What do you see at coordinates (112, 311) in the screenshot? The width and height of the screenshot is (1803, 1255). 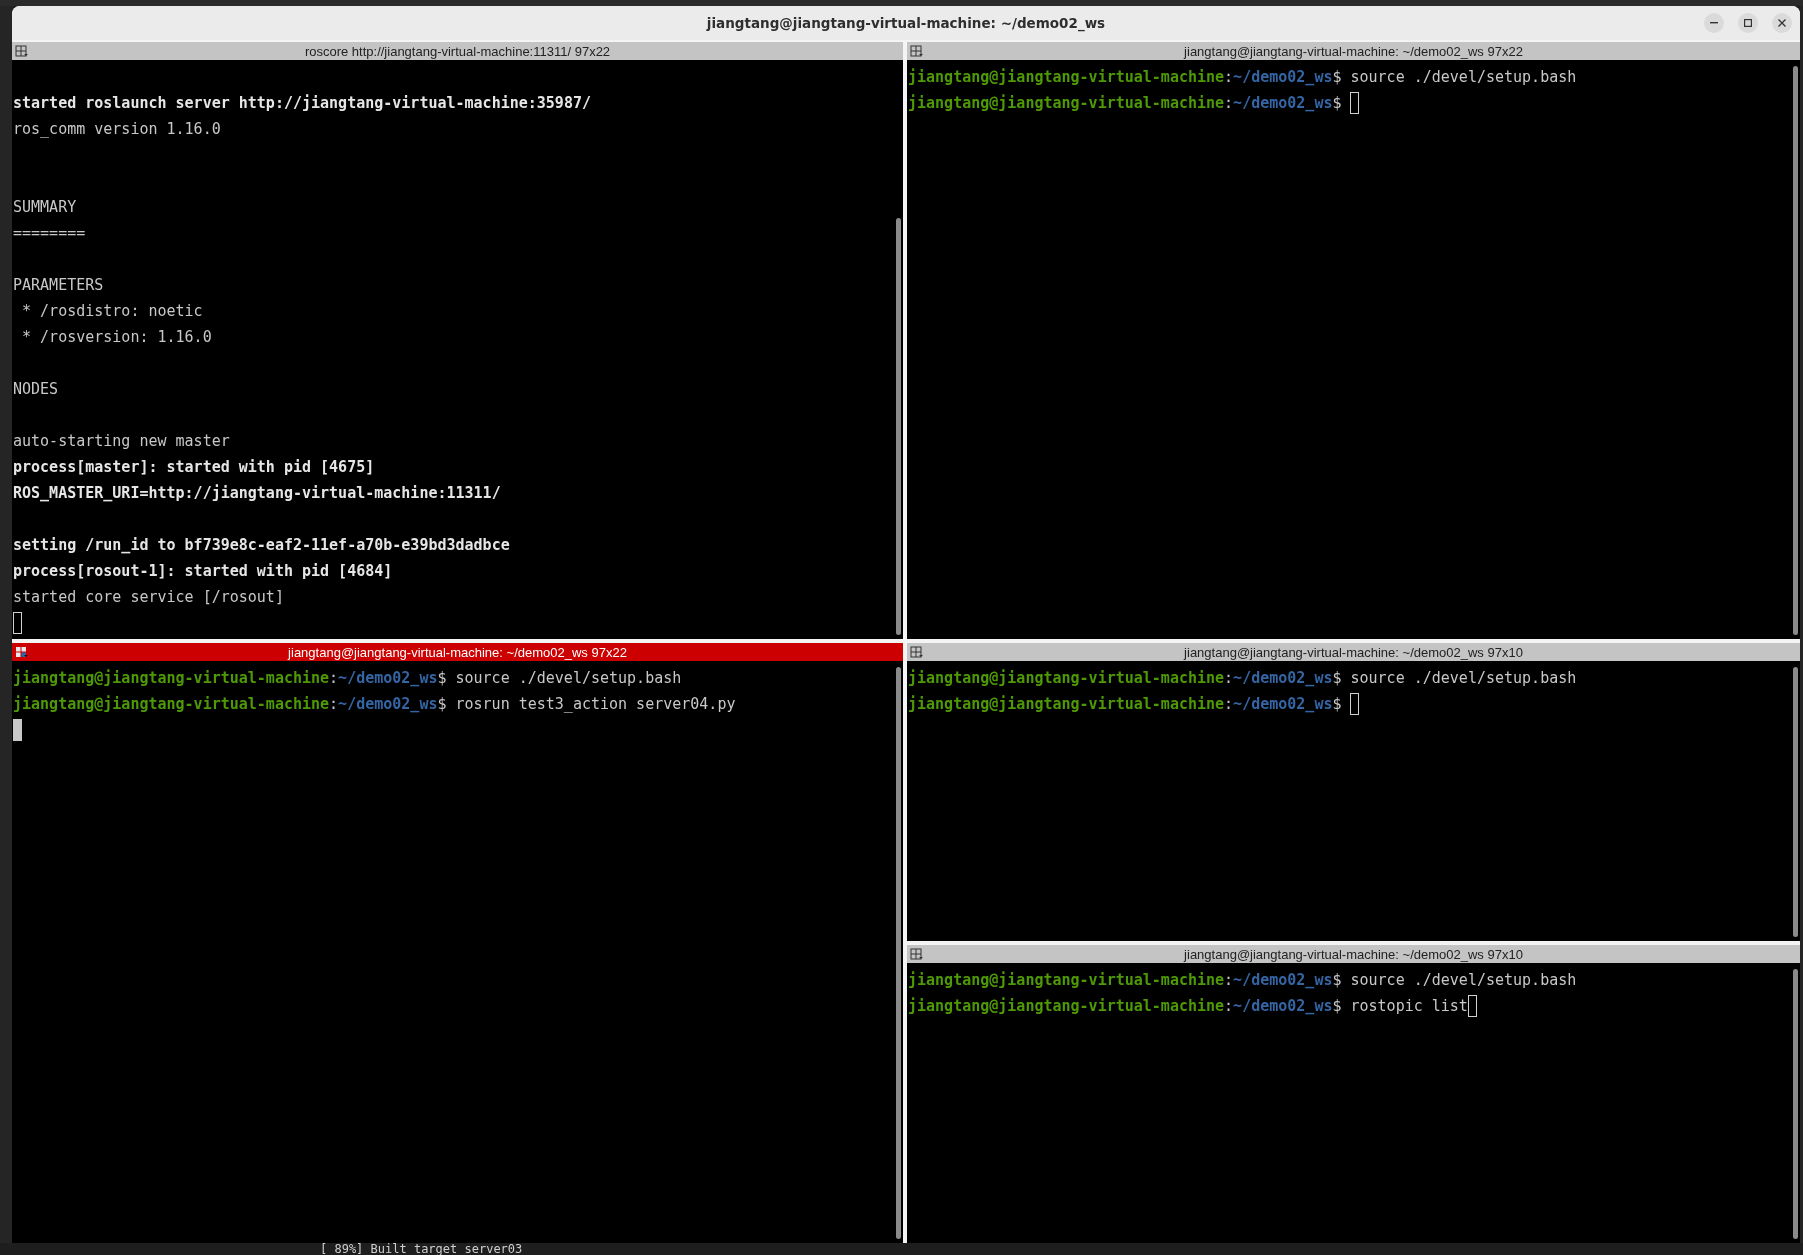 I see `output-line: * /rosdistro: noetic` at bounding box center [112, 311].